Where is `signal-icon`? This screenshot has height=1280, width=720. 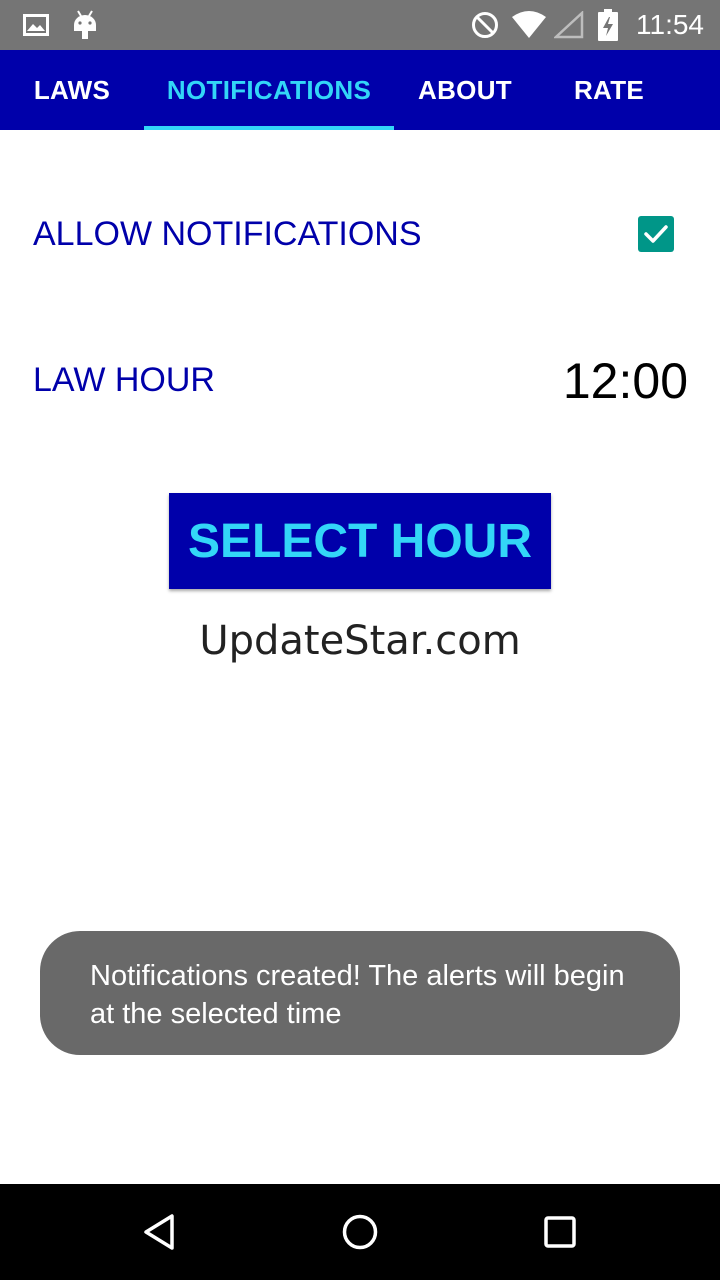 signal-icon is located at coordinates (569, 25).